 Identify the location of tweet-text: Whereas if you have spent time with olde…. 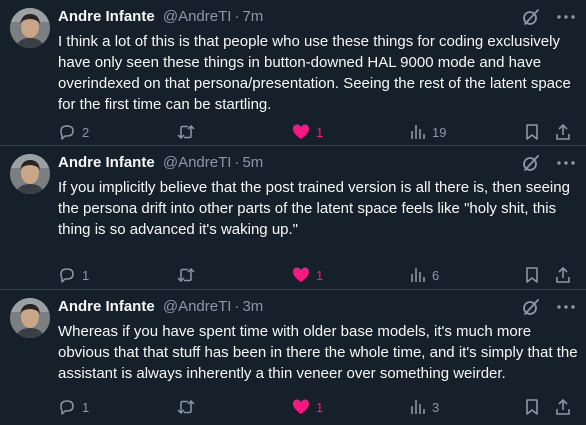
(318, 352).